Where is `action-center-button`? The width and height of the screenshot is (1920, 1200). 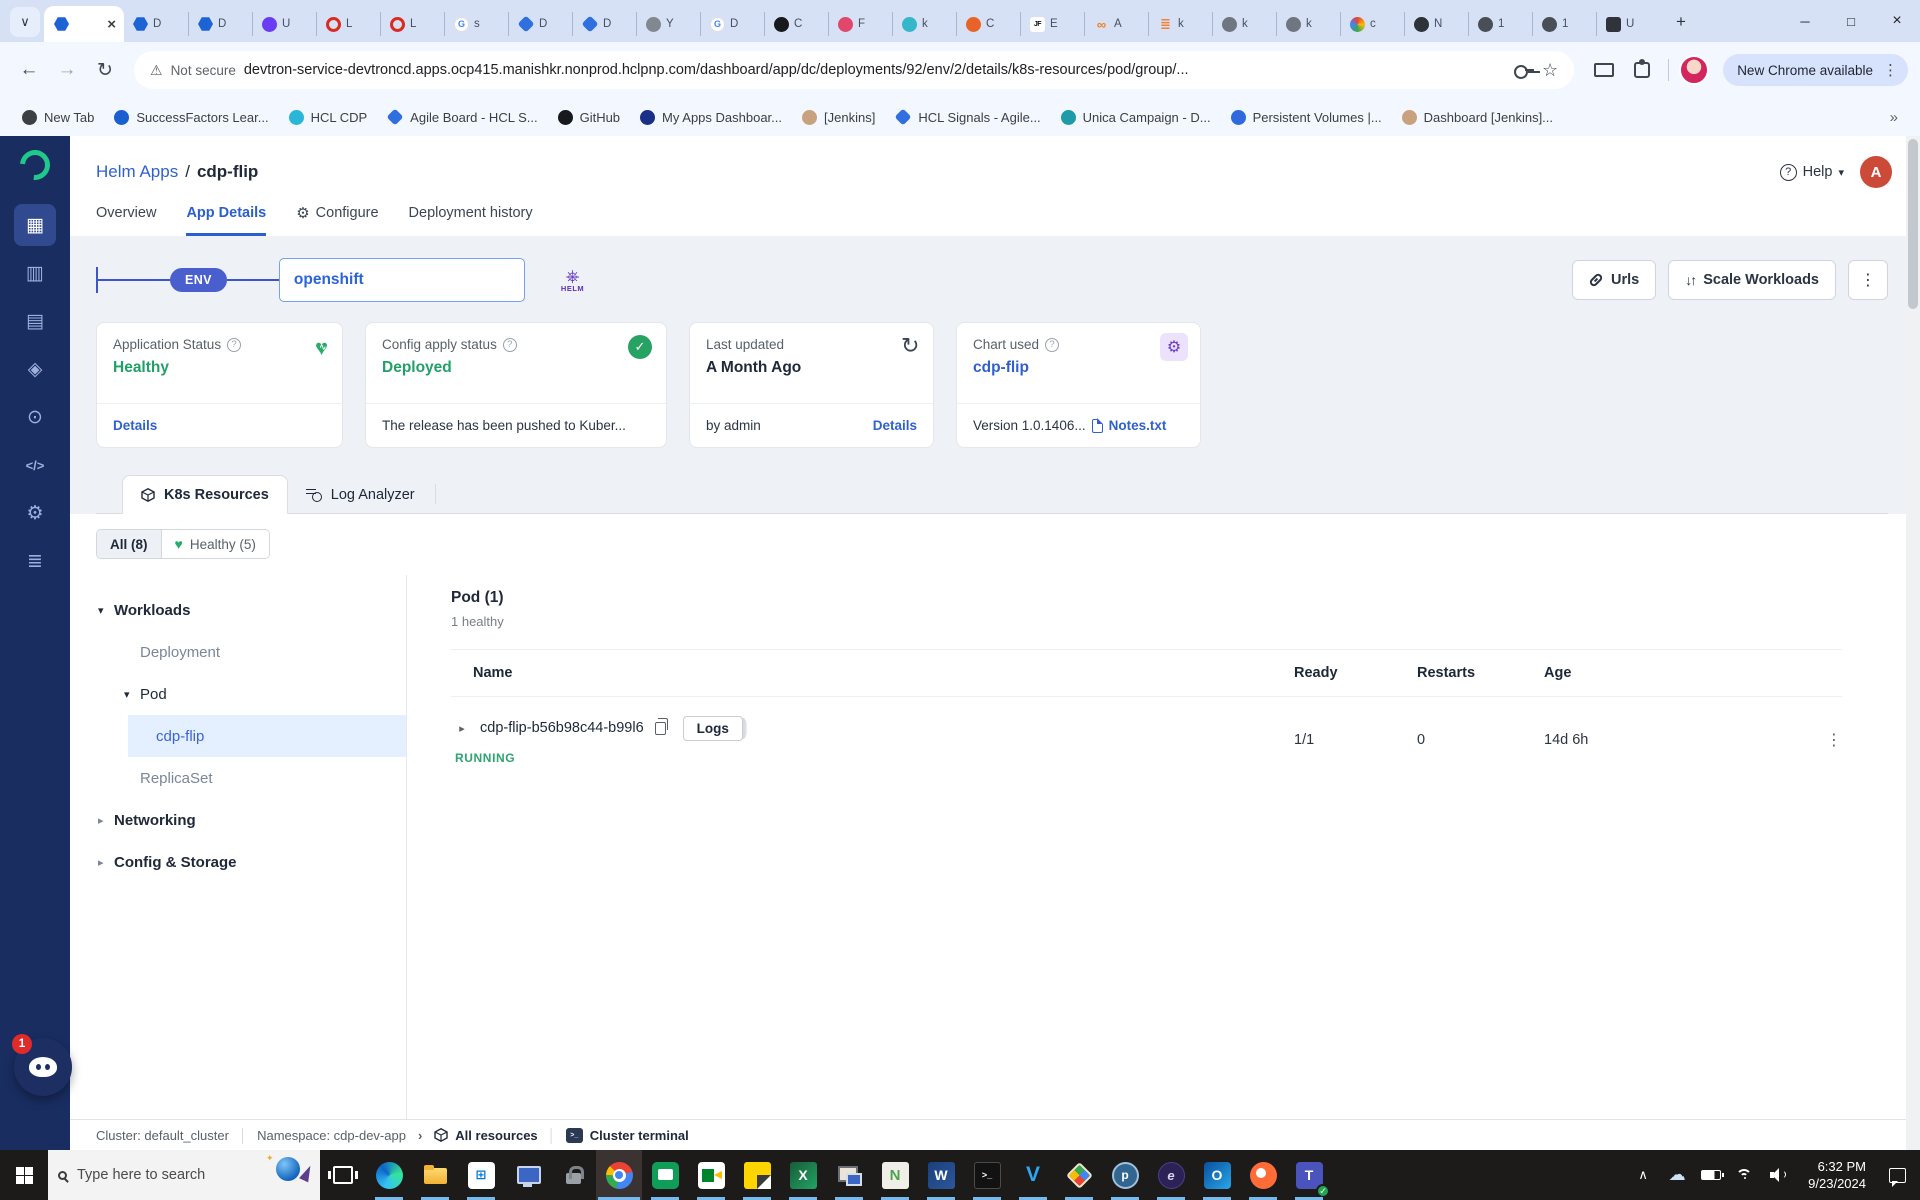 action-center-button is located at coordinates (1897, 1177).